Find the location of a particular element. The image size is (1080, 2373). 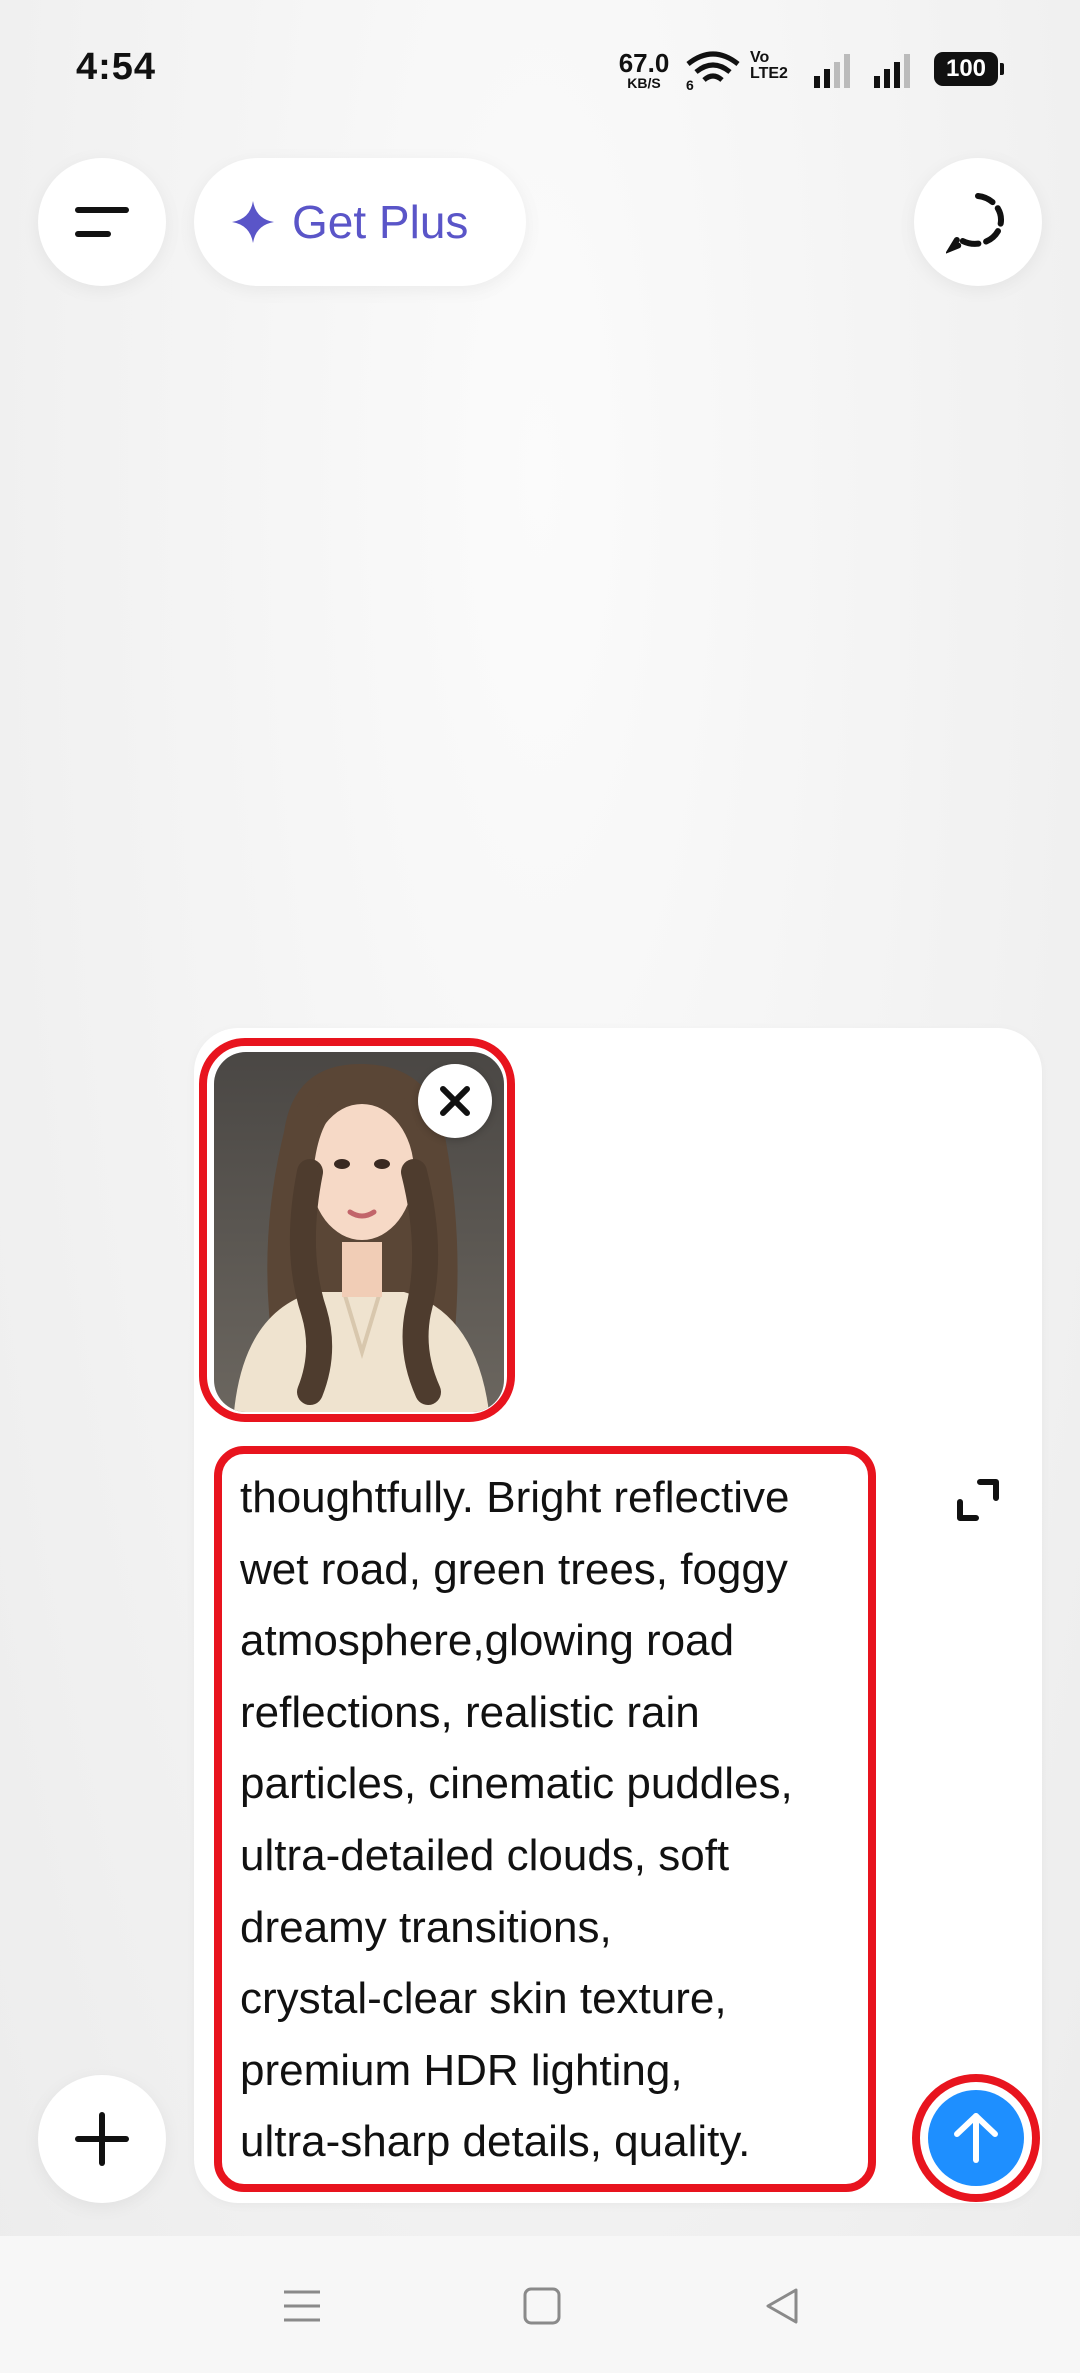

get-plus-label: Get Plus is located at coordinates (380, 222).